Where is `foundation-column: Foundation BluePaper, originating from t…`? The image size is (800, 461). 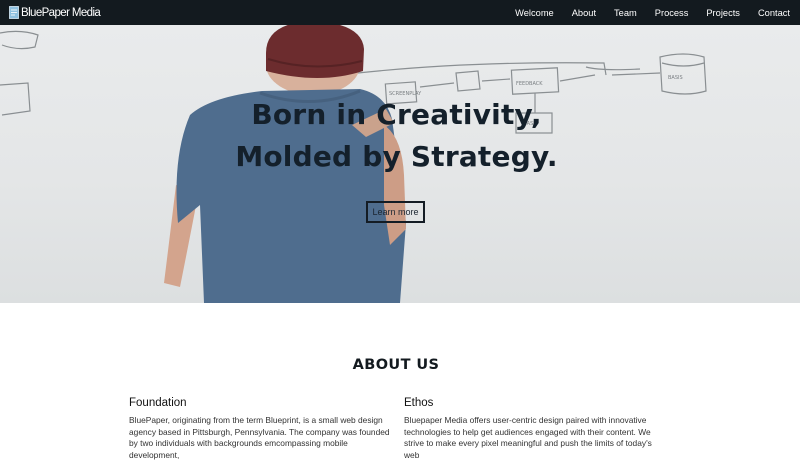 foundation-column: Foundation BluePaper, originating from t… is located at coordinates (261, 429).